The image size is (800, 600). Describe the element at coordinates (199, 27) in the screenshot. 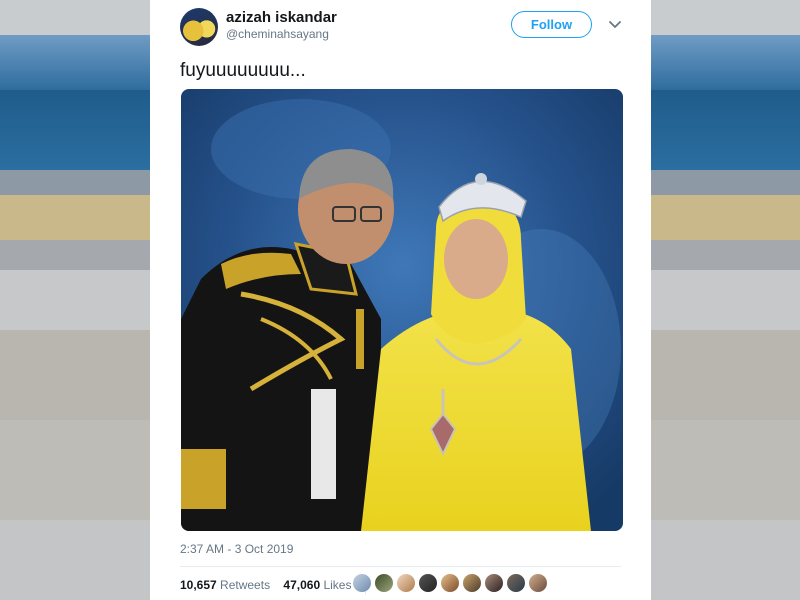

I see `author-avatar` at that location.